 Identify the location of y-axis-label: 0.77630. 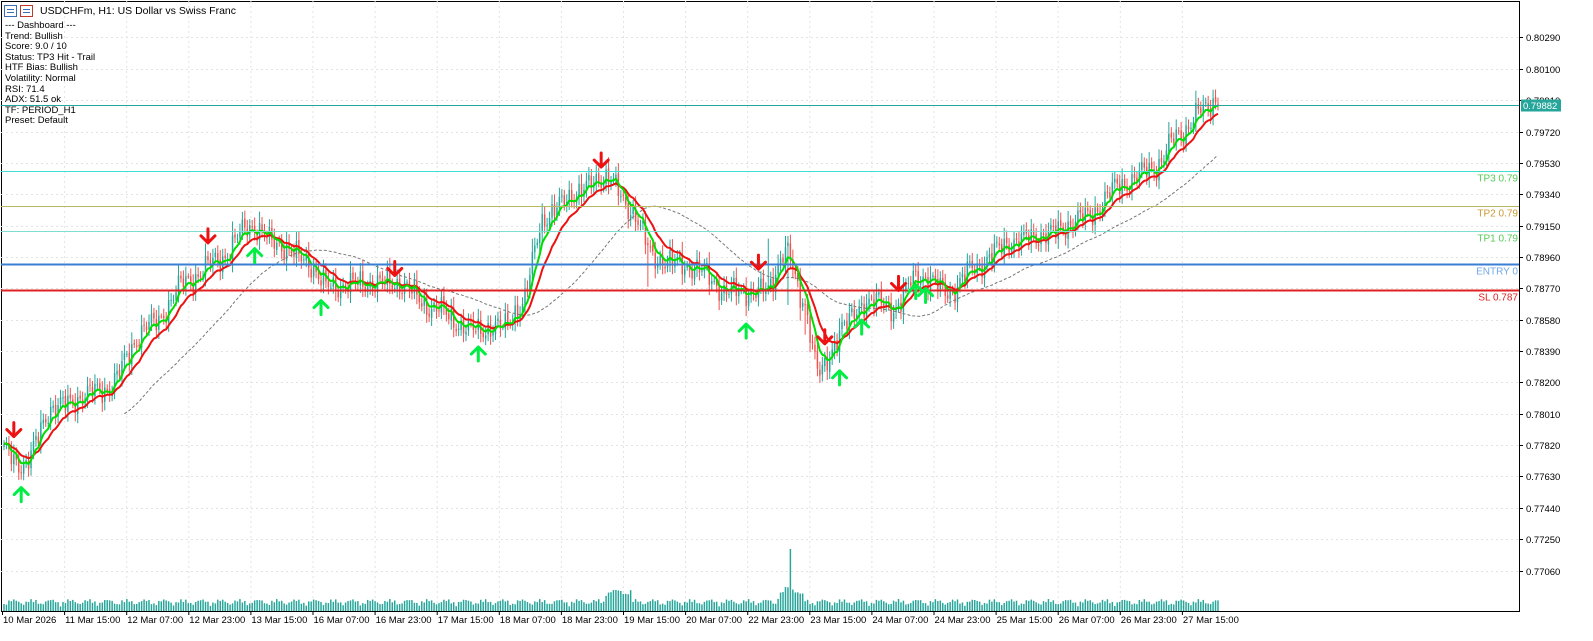
(1543, 477).